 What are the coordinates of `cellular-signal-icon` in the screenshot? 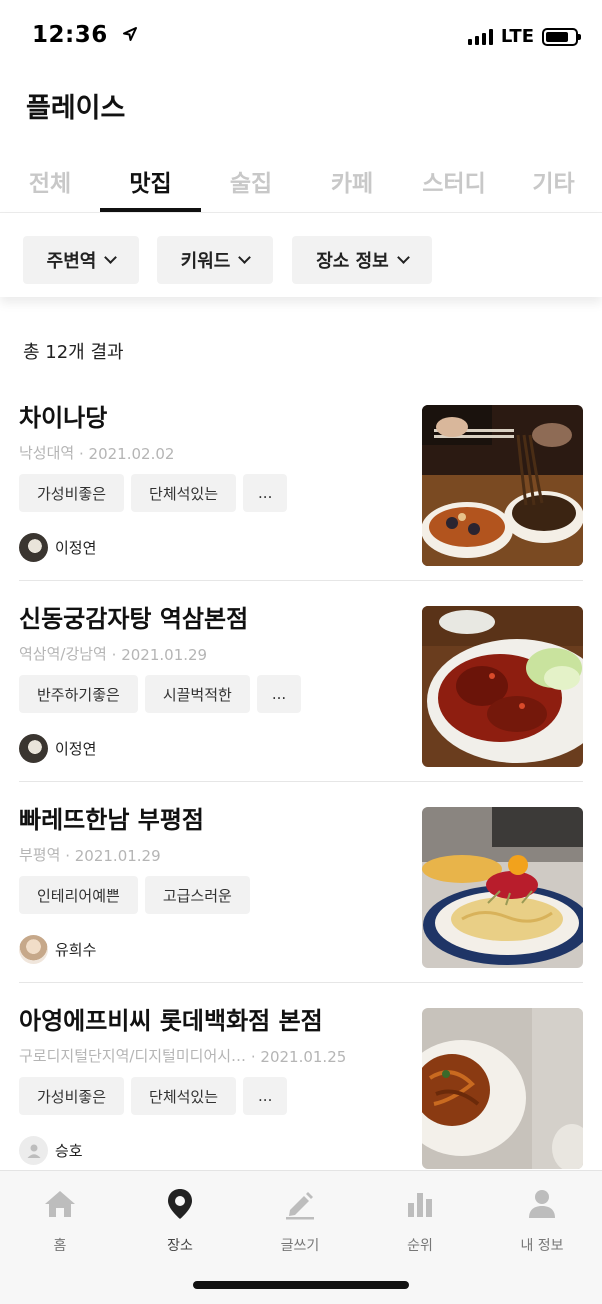 It's located at (480, 36).